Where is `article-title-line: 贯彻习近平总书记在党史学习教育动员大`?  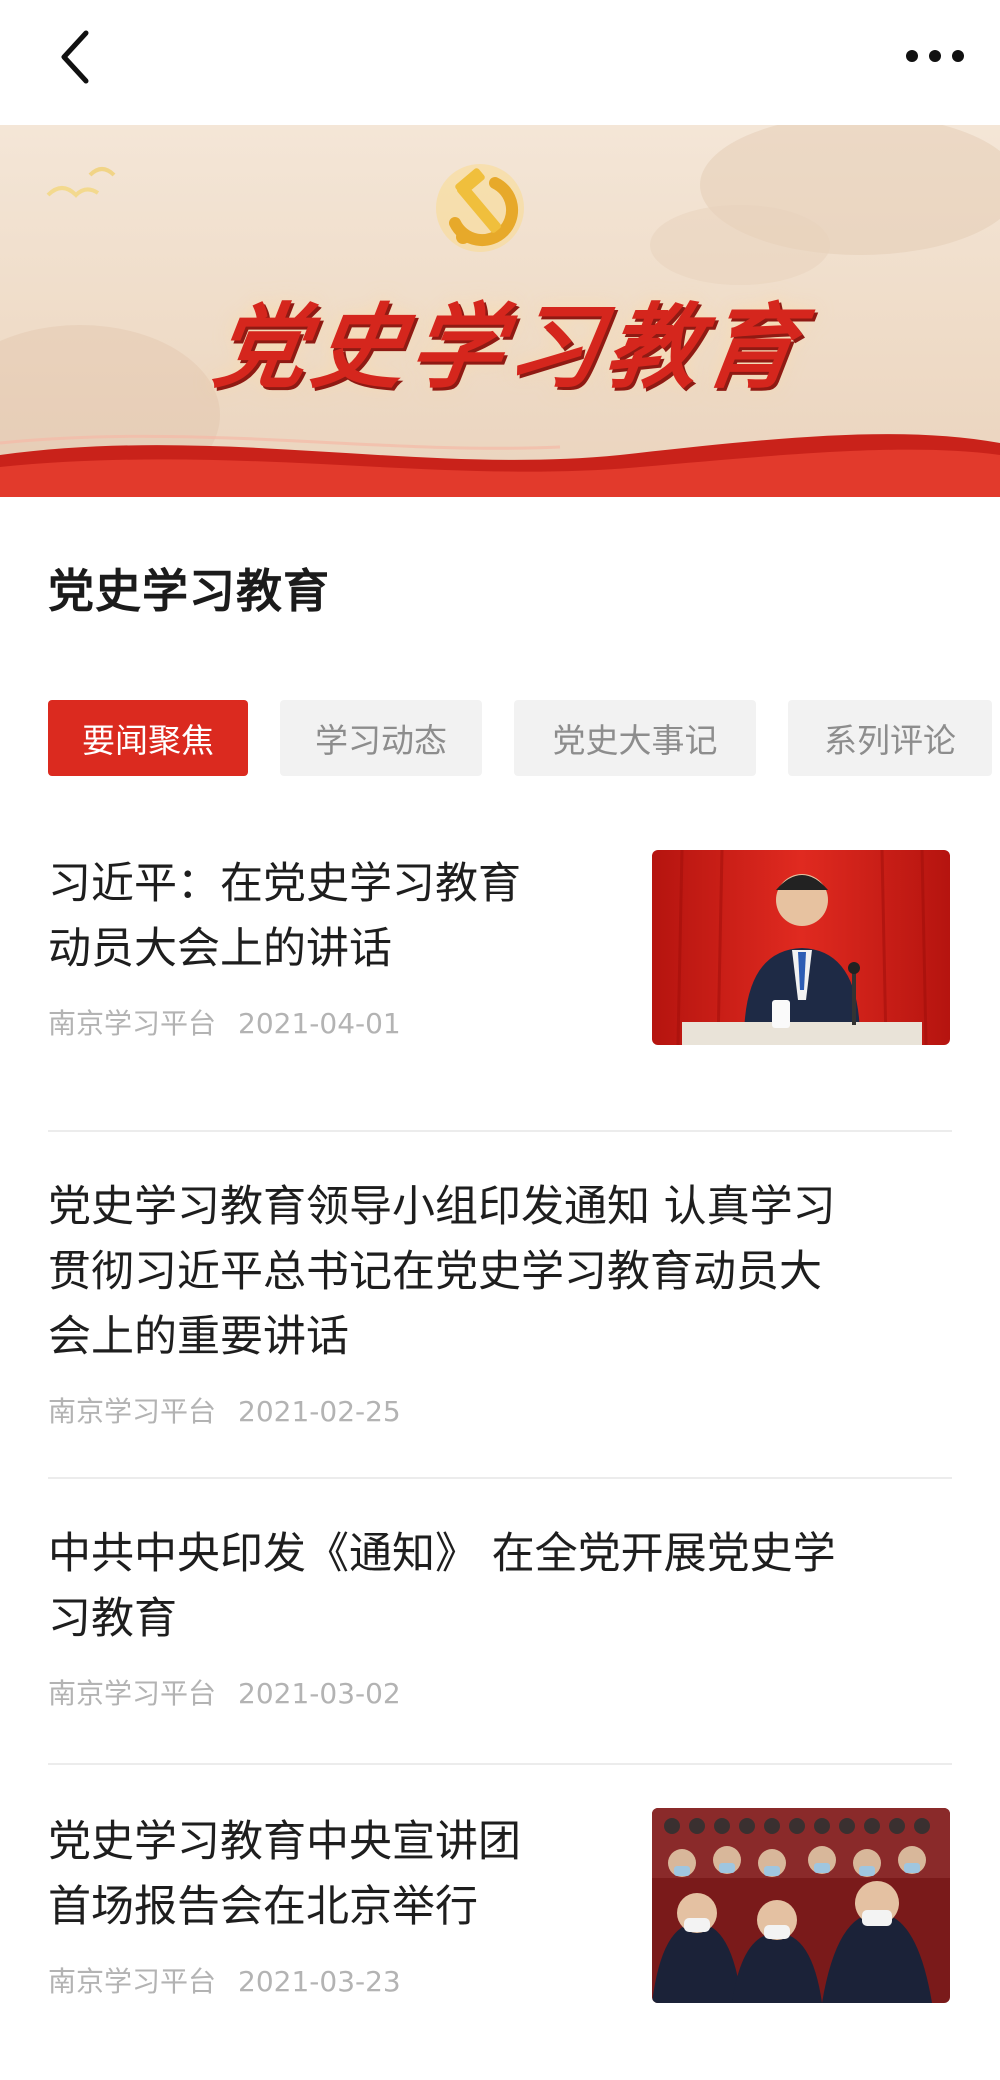 article-title-line: 贯彻习近平总书记在党史学习教育动员大 is located at coordinates (435, 1272).